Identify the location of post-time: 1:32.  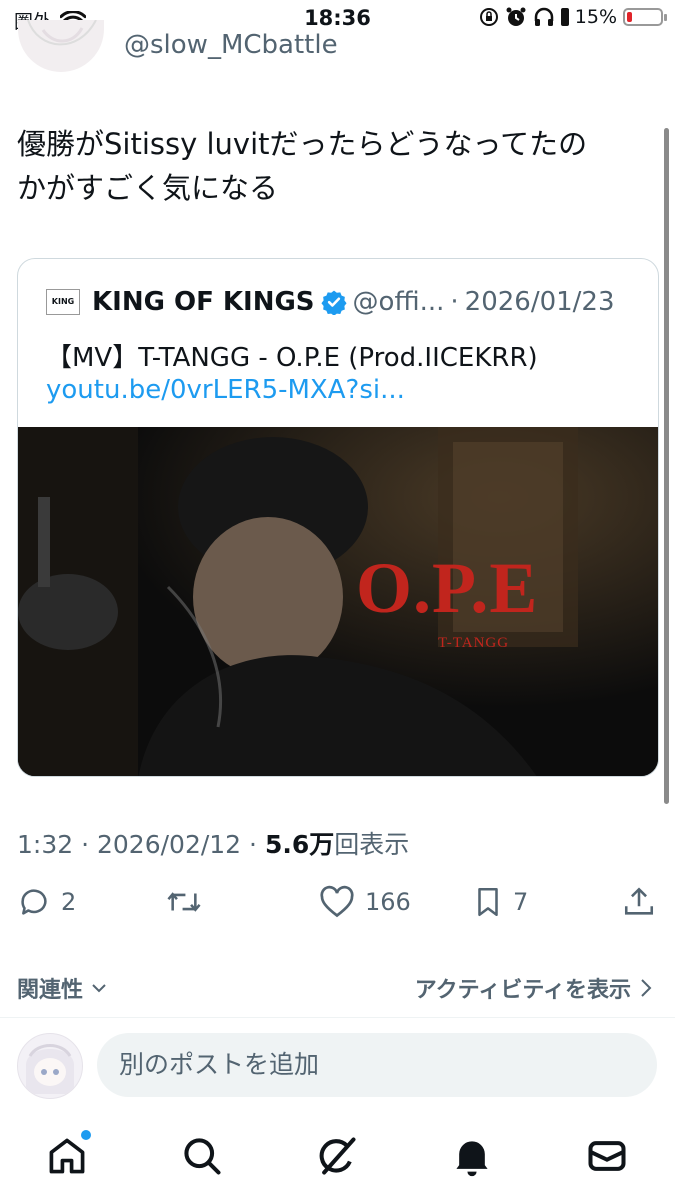
(45, 844).